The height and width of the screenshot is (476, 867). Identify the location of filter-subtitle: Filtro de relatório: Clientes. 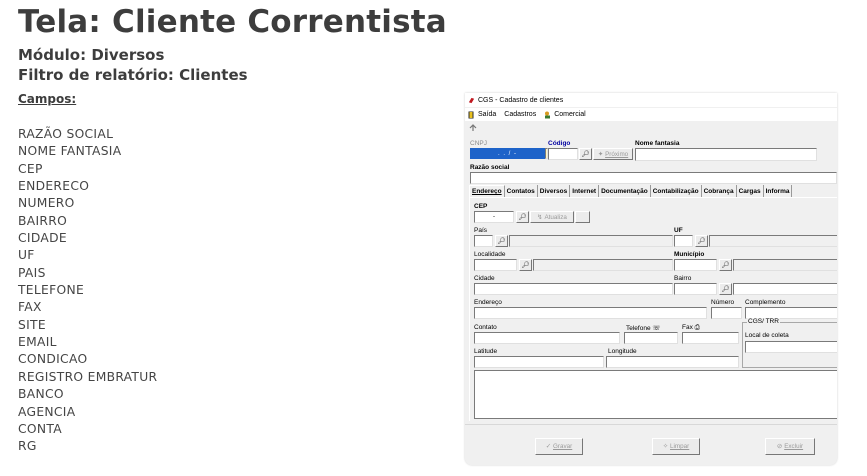
(133, 75).